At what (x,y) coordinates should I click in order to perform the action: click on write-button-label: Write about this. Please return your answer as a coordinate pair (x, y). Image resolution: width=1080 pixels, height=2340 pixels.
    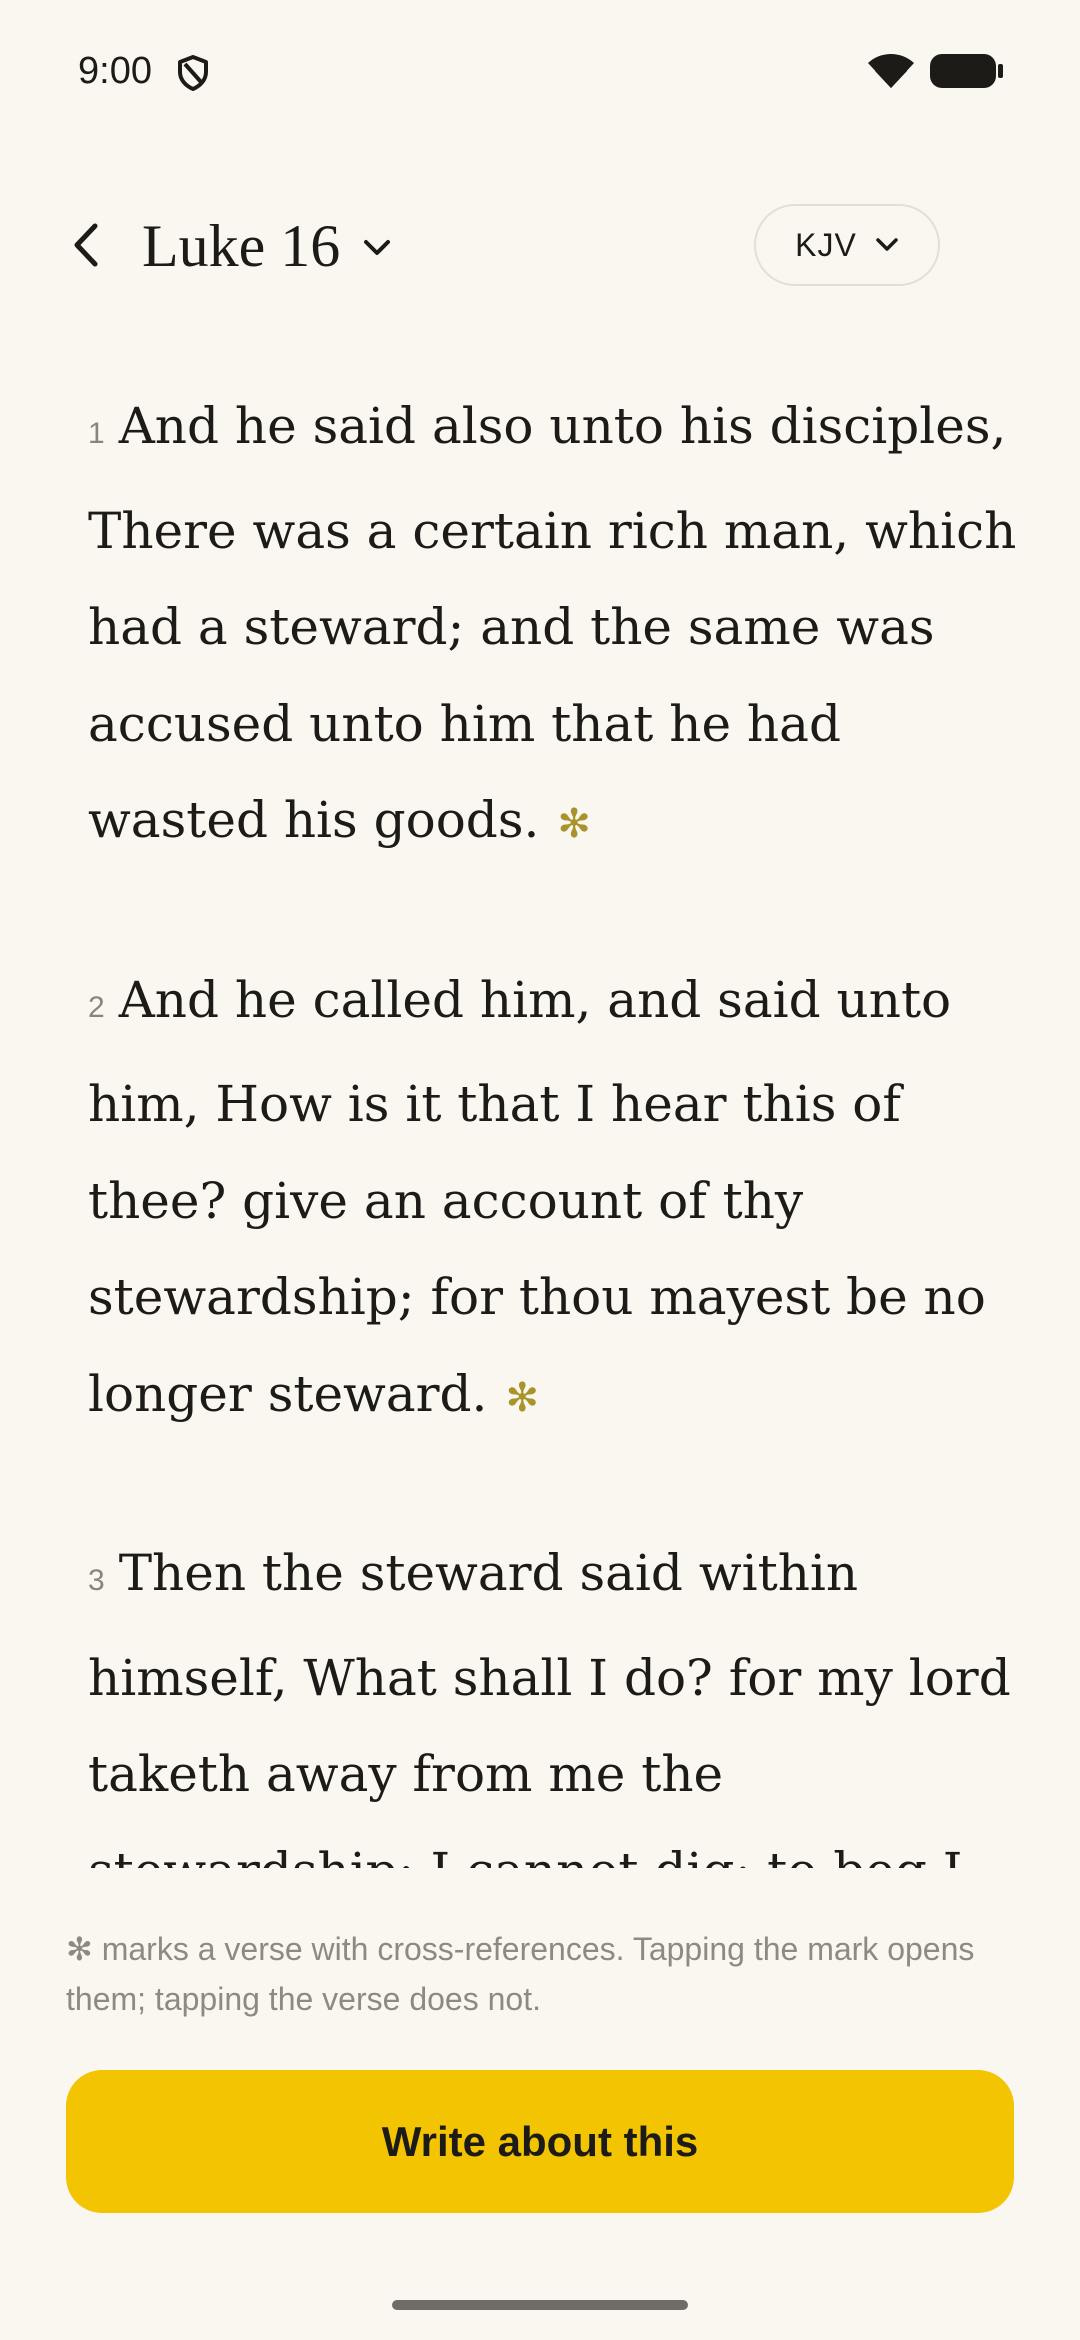
    Looking at the image, I should click on (540, 2141).